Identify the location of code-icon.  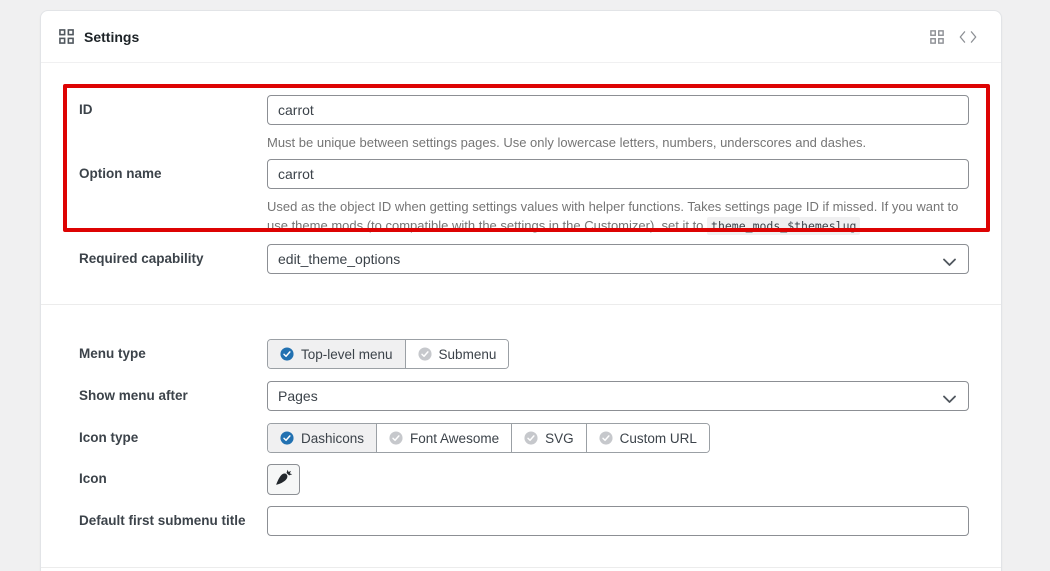
(968, 36).